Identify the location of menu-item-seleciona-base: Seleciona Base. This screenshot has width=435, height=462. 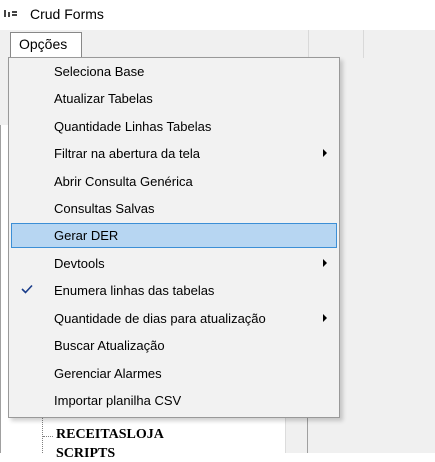
(174, 71).